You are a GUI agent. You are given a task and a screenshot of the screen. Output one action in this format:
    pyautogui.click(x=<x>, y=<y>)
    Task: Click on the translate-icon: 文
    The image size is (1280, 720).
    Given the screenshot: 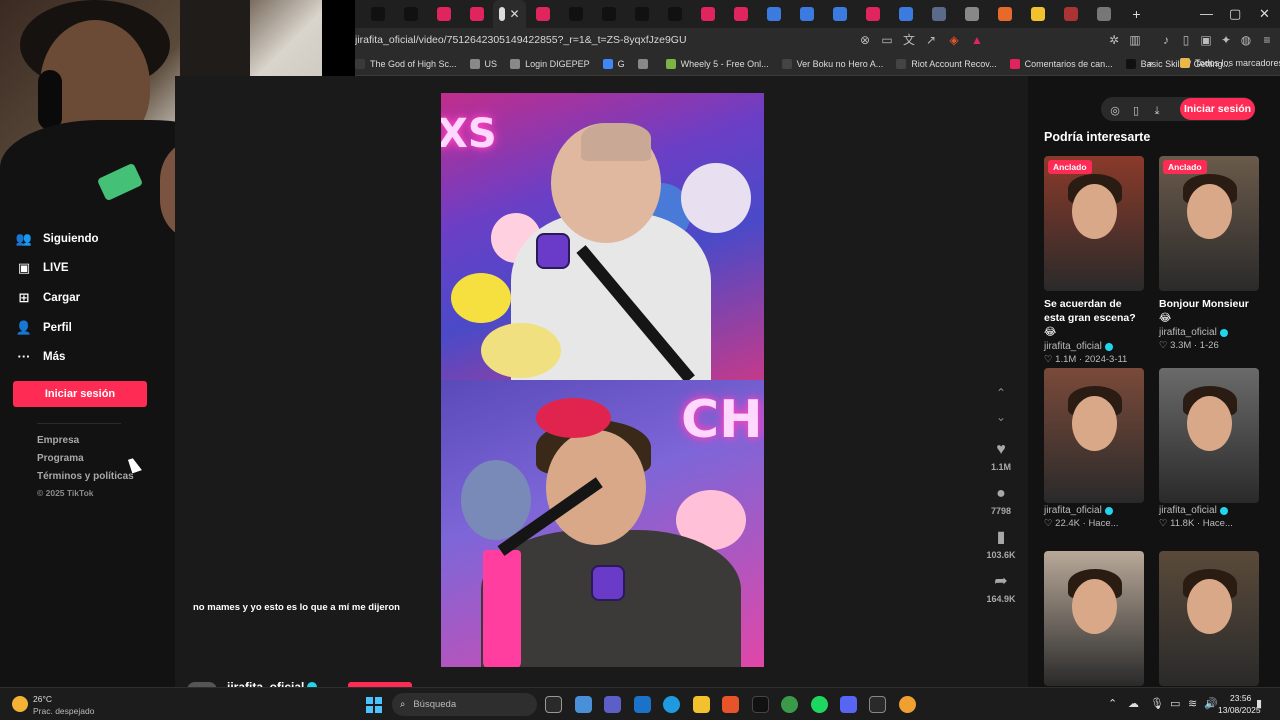 What is the action you would take?
    pyautogui.click(x=909, y=40)
    